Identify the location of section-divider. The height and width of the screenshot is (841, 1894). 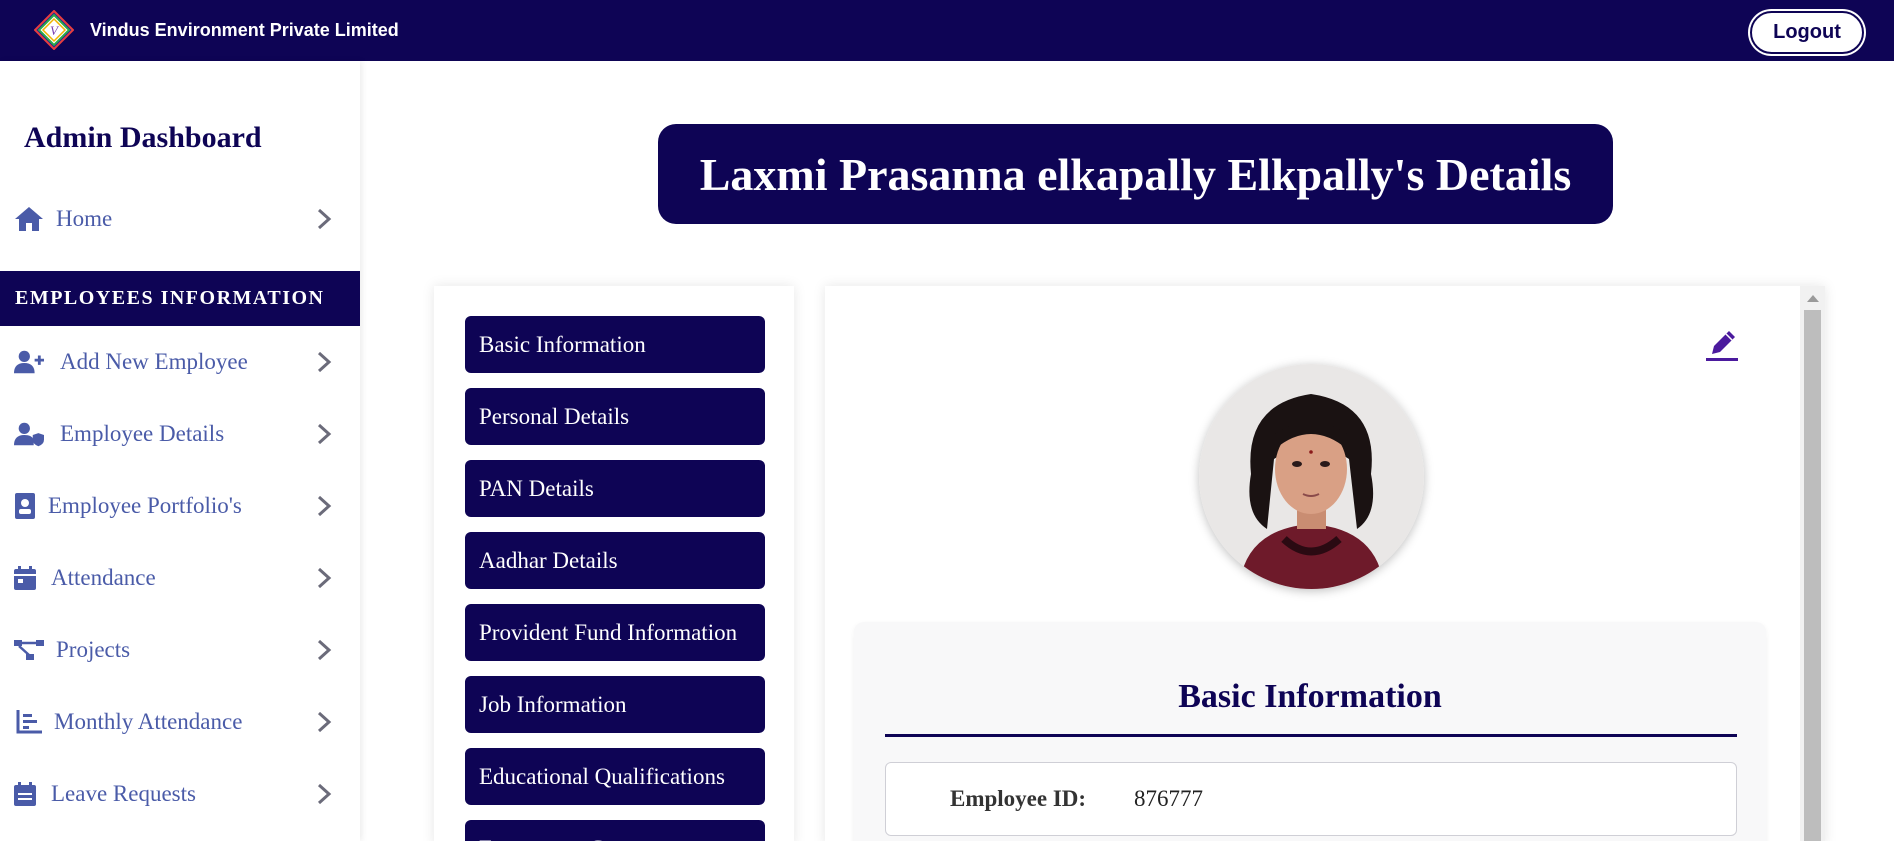
(1311, 735).